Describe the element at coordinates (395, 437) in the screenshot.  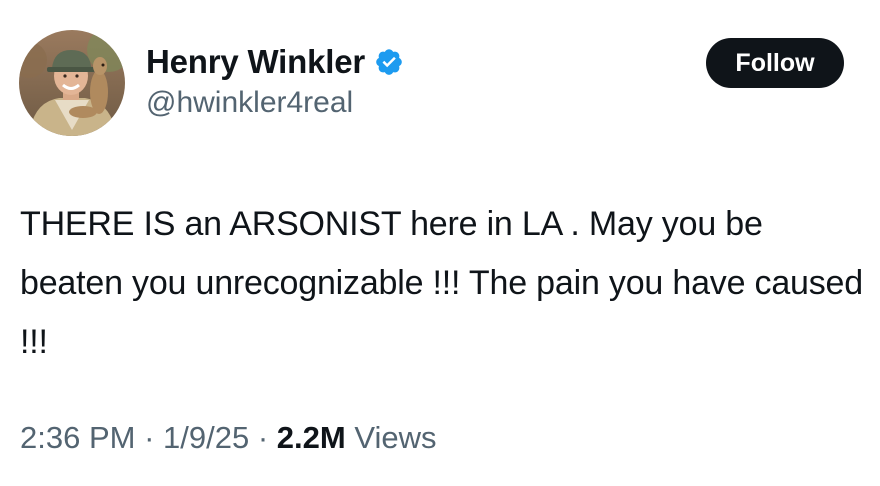
I see `views-label: Views` at that location.